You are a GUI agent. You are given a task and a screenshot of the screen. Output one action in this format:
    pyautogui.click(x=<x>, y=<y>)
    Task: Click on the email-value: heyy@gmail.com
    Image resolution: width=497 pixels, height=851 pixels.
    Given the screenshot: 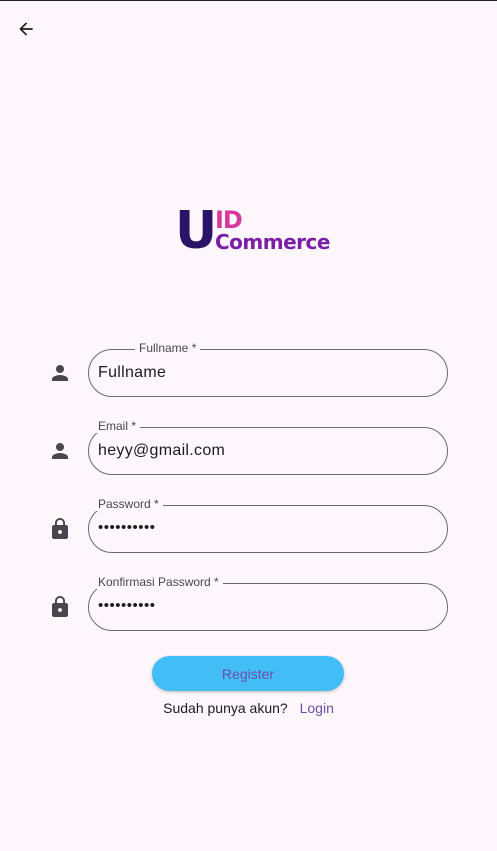 What is the action you would take?
    pyautogui.click(x=162, y=450)
    